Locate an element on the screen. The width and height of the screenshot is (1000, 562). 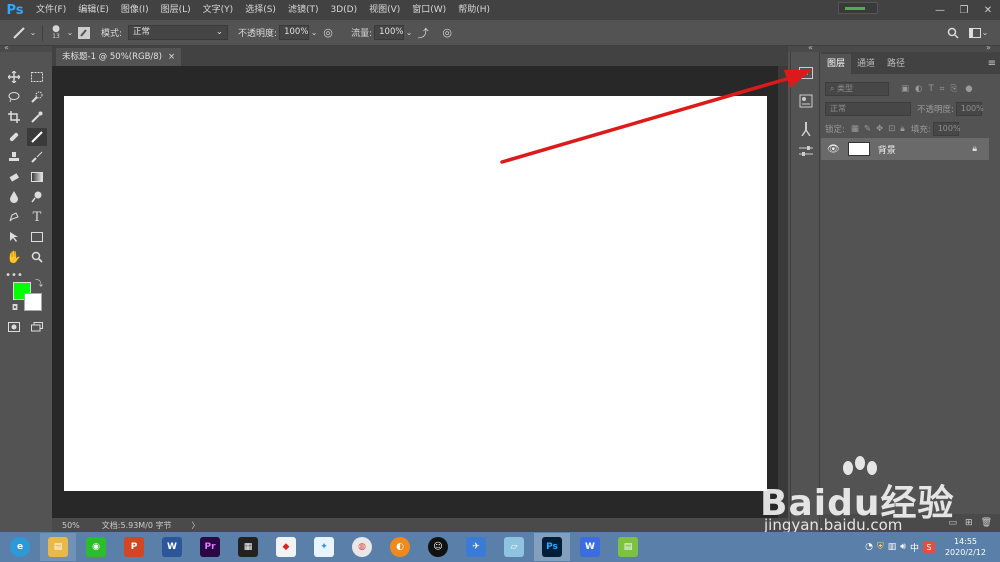
lock-transparent-icon: ▦ is located at coordinates (855, 129).